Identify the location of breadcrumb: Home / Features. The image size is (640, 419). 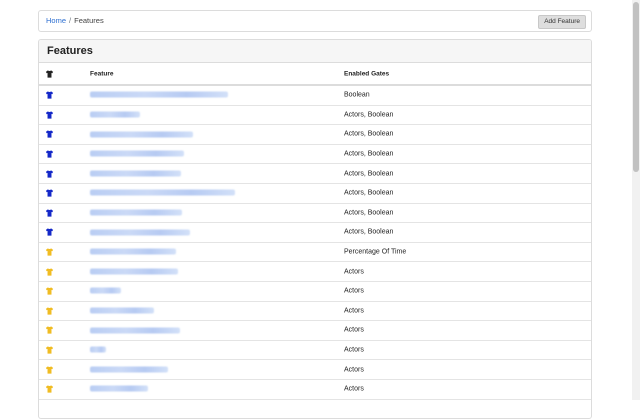
(75, 21).